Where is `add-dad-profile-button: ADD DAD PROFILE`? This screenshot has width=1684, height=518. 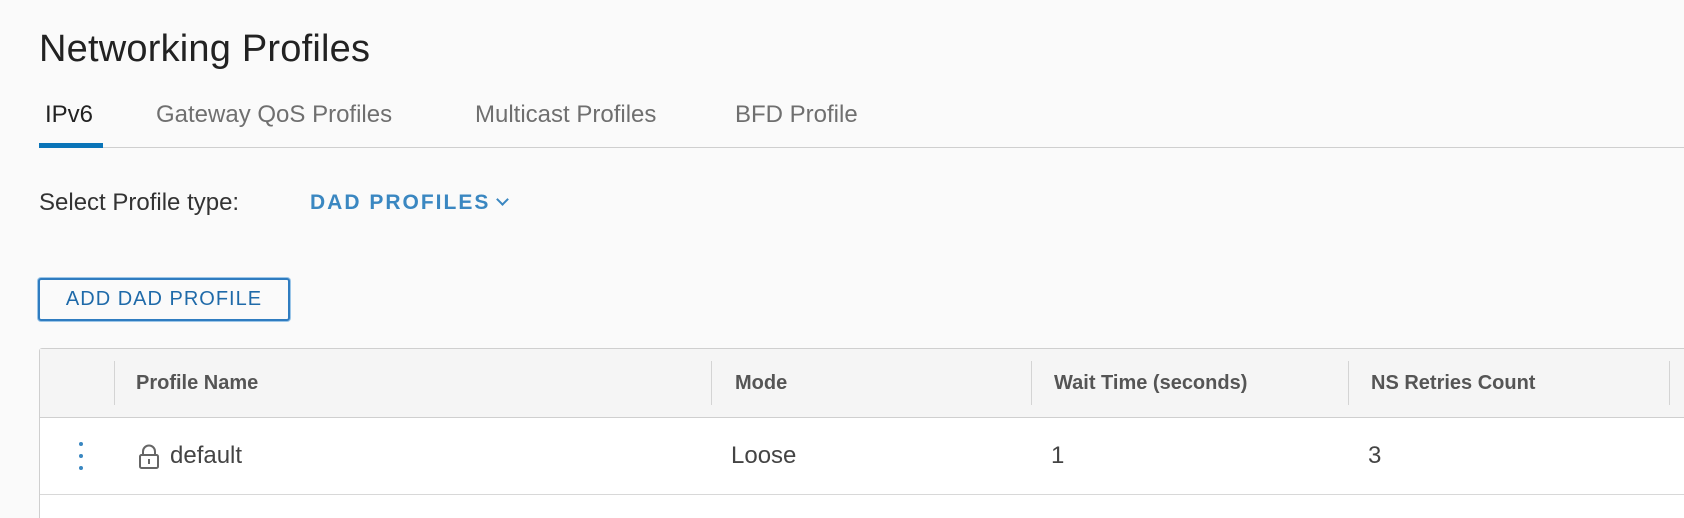
add-dad-profile-button: ADD DAD PROFILE is located at coordinates (164, 299).